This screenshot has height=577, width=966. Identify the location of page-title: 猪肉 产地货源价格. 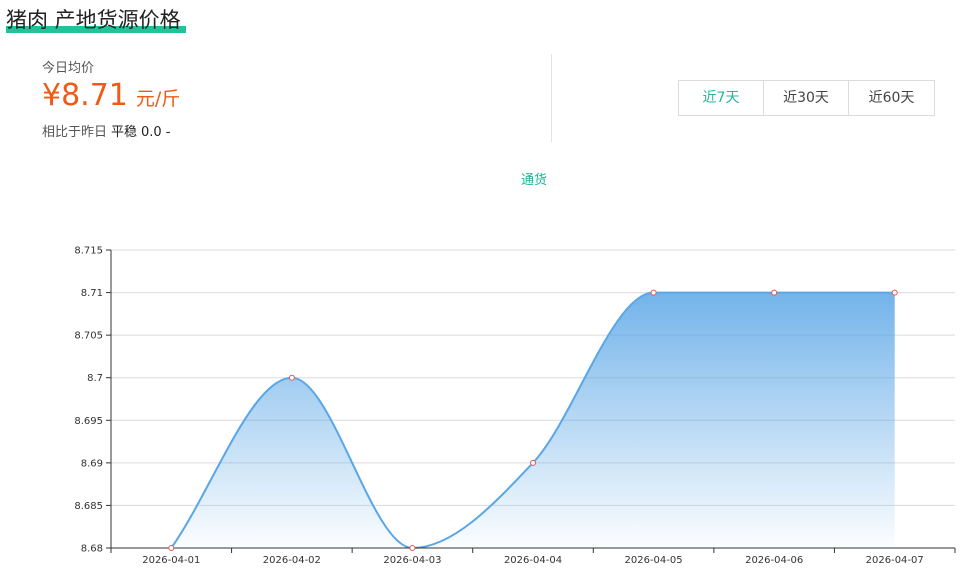
(93, 20).